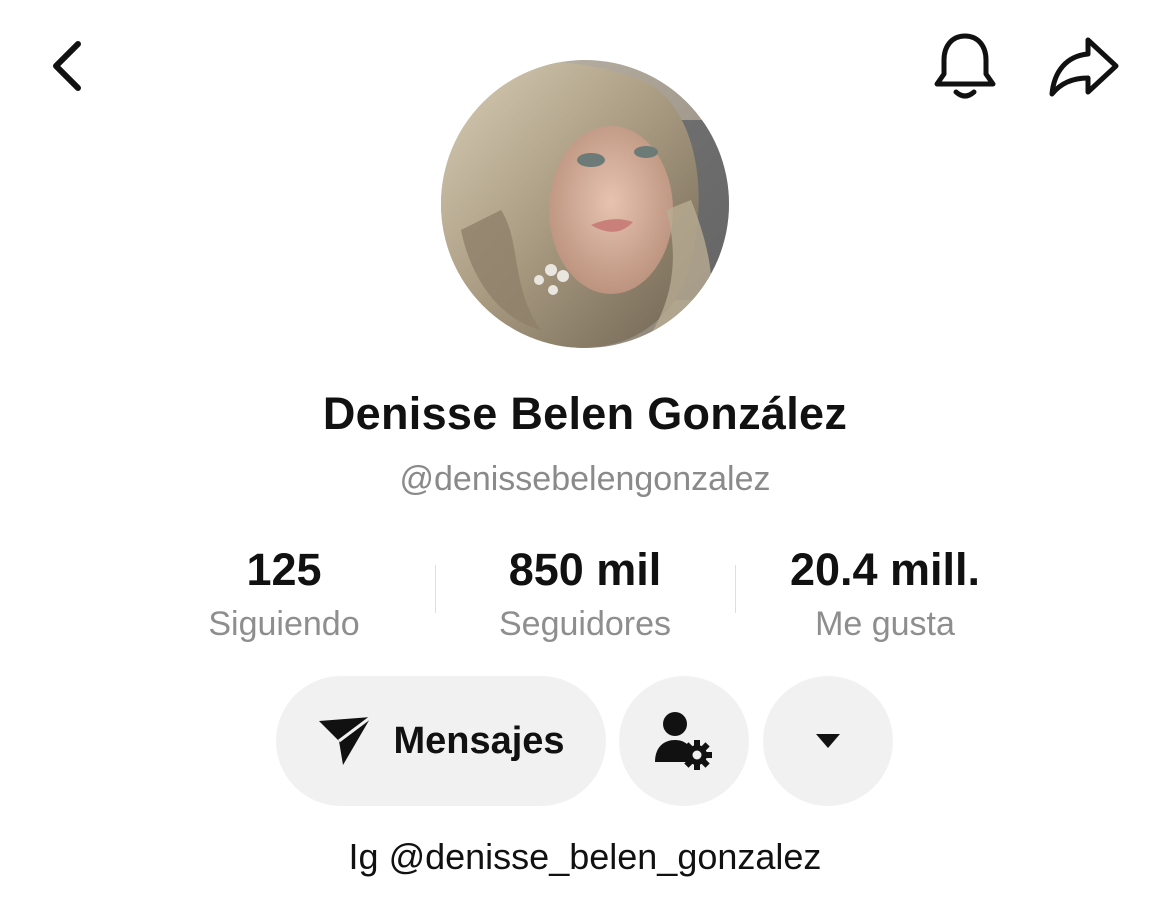  I want to click on avatar-photo, so click(585, 204).